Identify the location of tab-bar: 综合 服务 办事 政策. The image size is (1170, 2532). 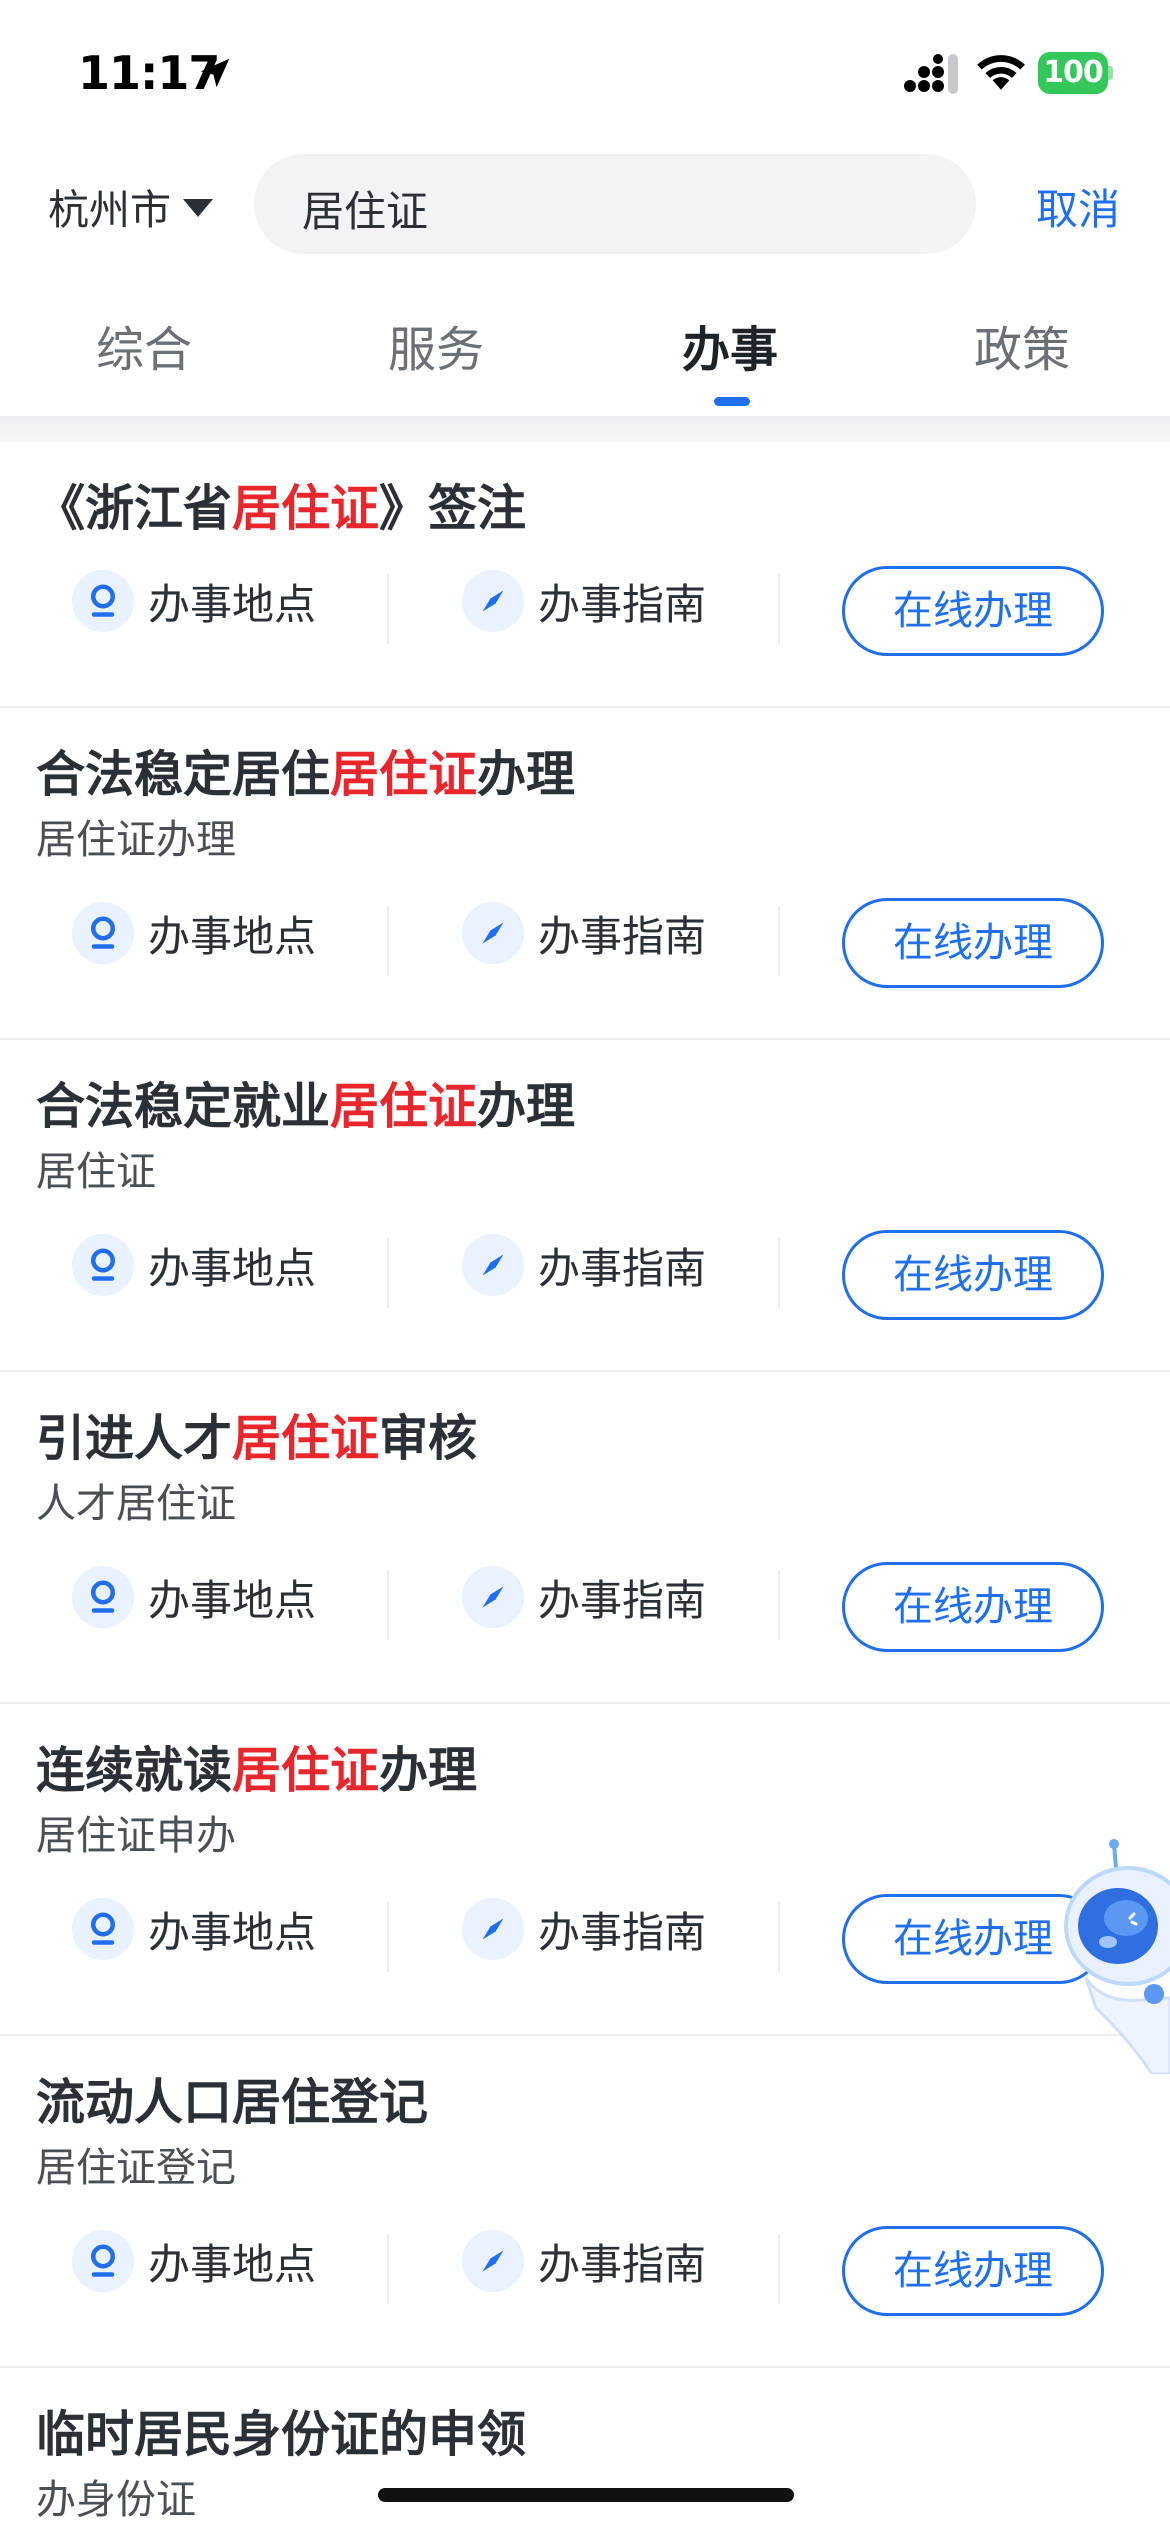
(585, 355).